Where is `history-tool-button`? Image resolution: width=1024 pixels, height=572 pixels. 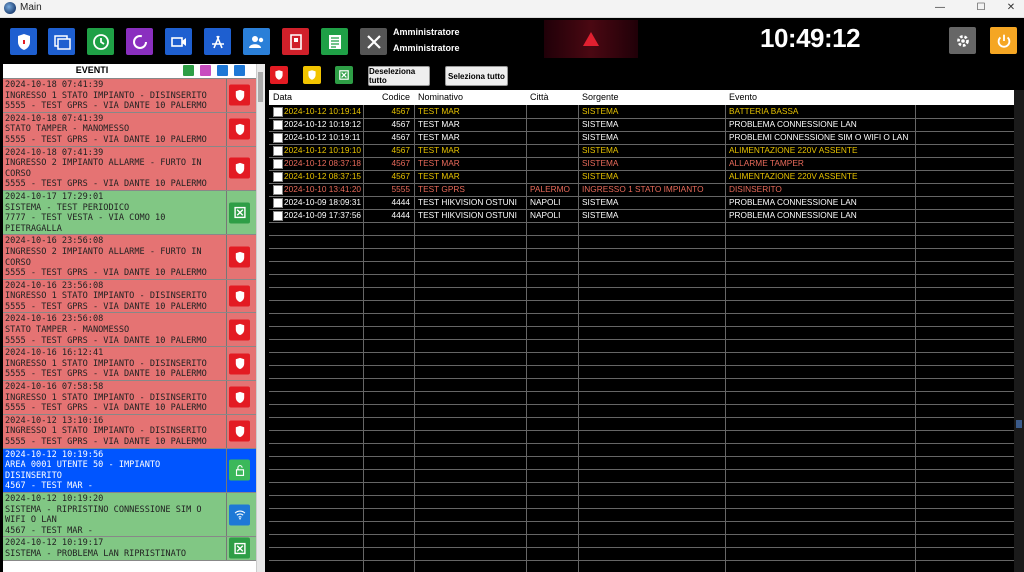 history-tool-button is located at coordinates (100, 41).